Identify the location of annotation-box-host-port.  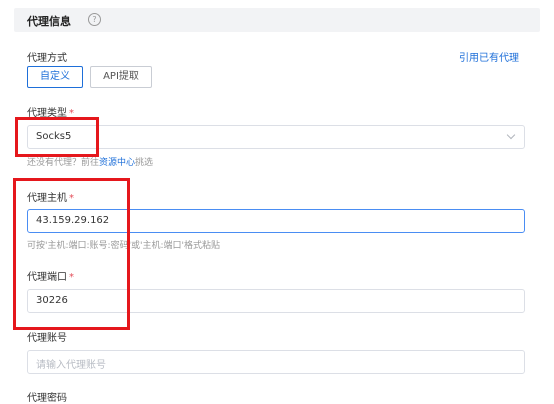
(71, 254).